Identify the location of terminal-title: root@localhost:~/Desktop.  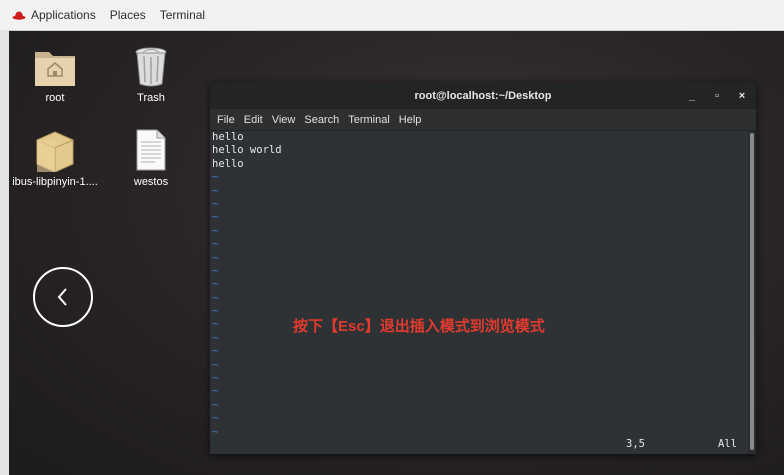
(483, 95).